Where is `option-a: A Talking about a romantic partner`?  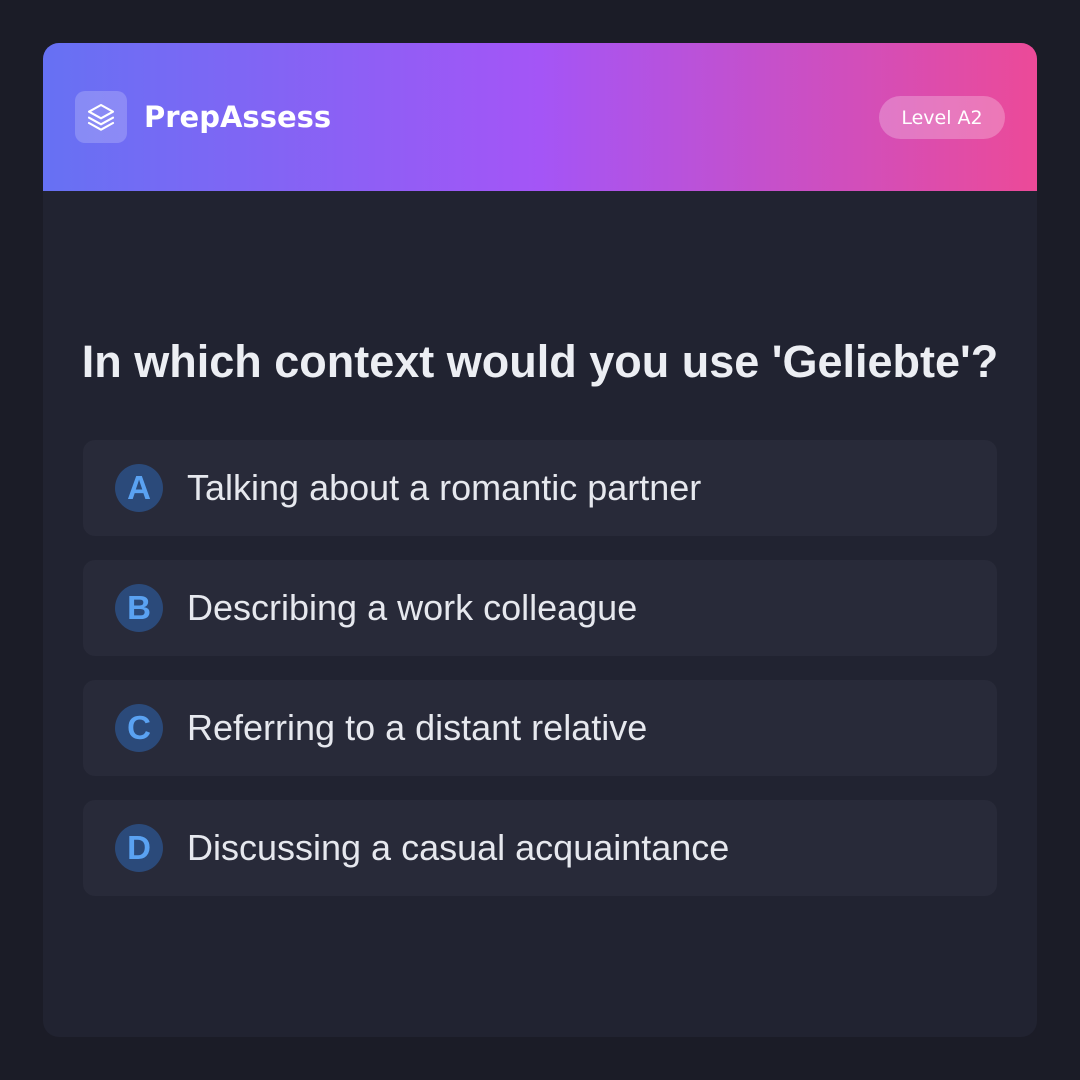 option-a: A Talking about a romantic partner is located at coordinates (540, 488).